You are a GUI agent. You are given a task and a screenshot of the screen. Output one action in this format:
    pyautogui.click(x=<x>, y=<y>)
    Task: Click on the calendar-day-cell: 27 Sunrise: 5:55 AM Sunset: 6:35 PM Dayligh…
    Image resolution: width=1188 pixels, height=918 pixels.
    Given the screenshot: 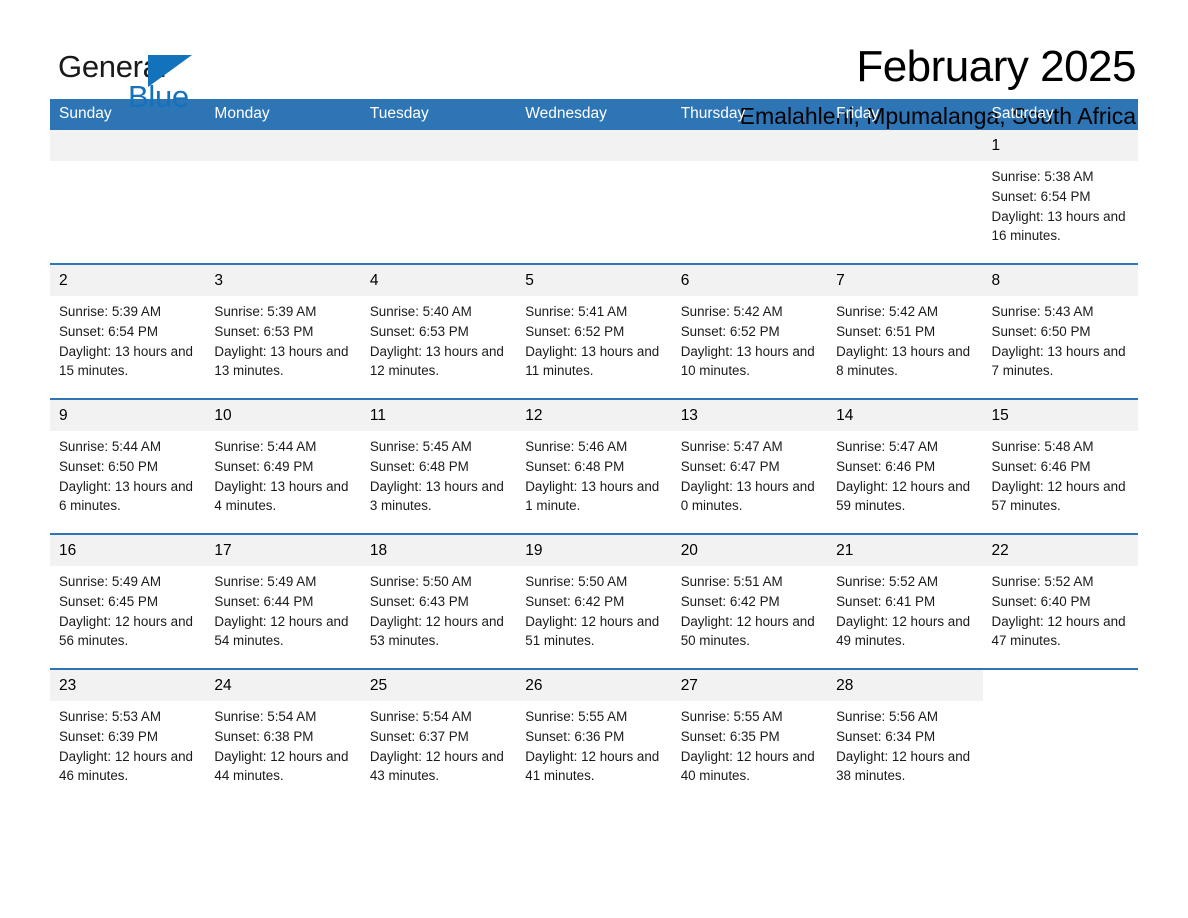 What is the action you would take?
    pyautogui.click(x=749, y=735)
    